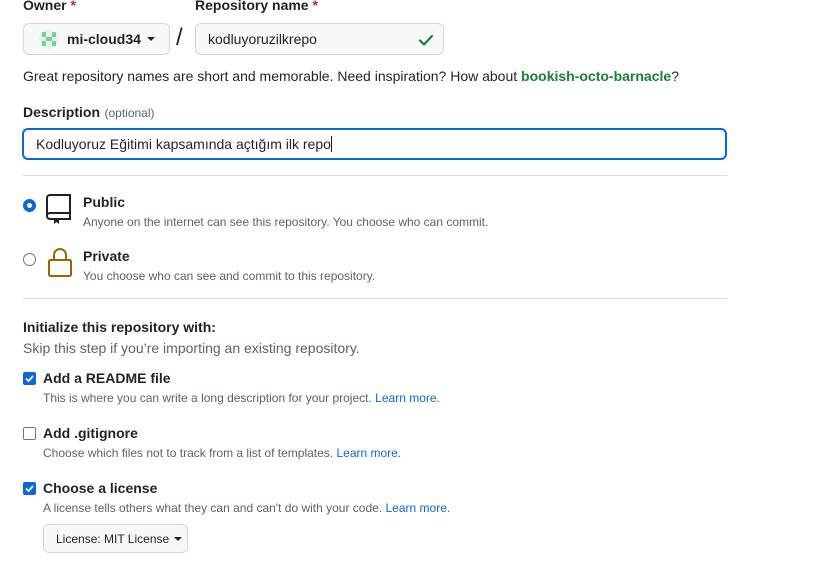 This screenshot has height=562, width=835. Describe the element at coordinates (331, 144) in the screenshot. I see `text-cursor` at that location.